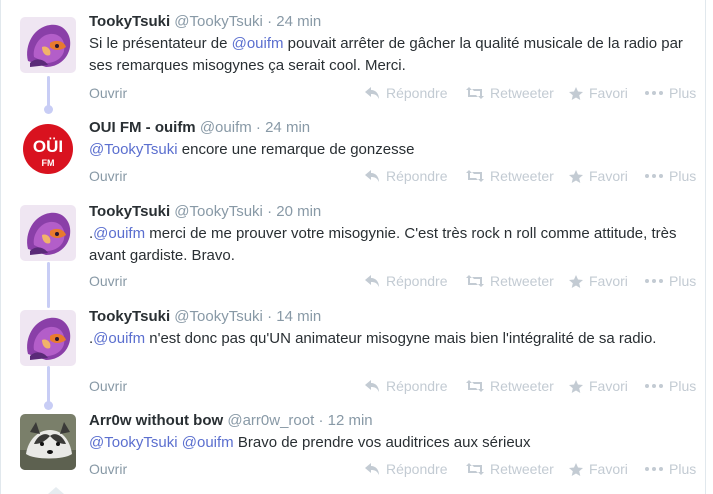 This screenshot has height=494, width=713. Describe the element at coordinates (156, 420) in the screenshot. I see `fullname: Arr0w without bow` at that location.